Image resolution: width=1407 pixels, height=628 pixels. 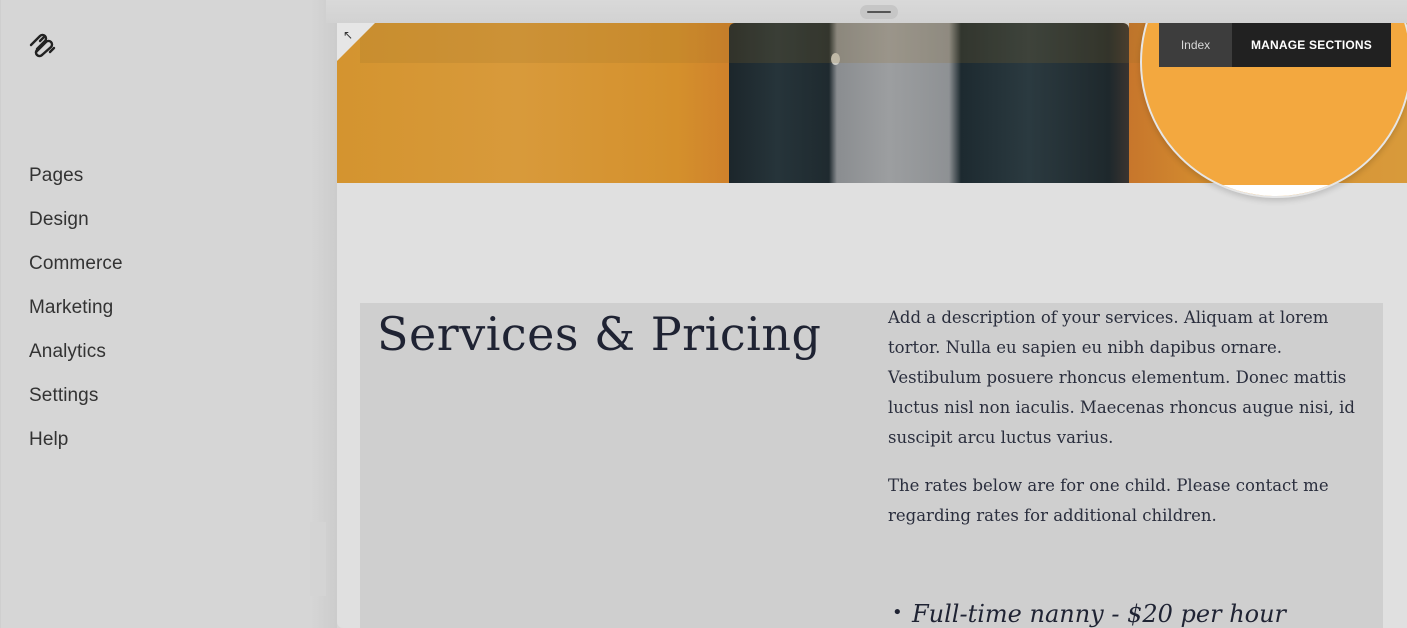 I want to click on collapse-arrow-icon: ↖, so click(x=349, y=35).